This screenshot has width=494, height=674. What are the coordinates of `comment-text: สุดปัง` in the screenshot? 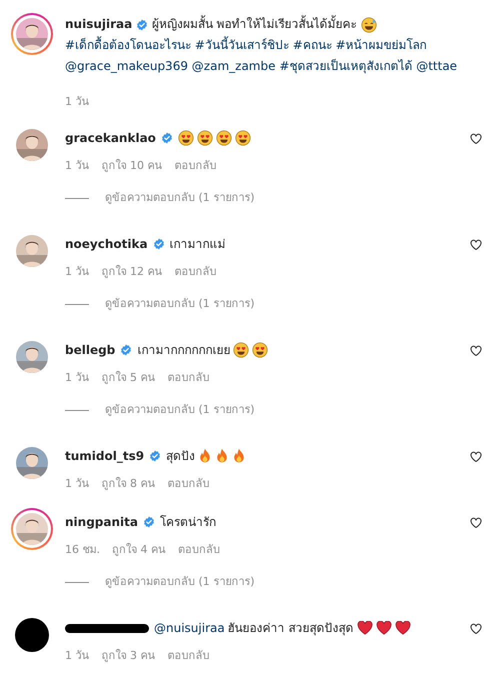 It's located at (181, 457).